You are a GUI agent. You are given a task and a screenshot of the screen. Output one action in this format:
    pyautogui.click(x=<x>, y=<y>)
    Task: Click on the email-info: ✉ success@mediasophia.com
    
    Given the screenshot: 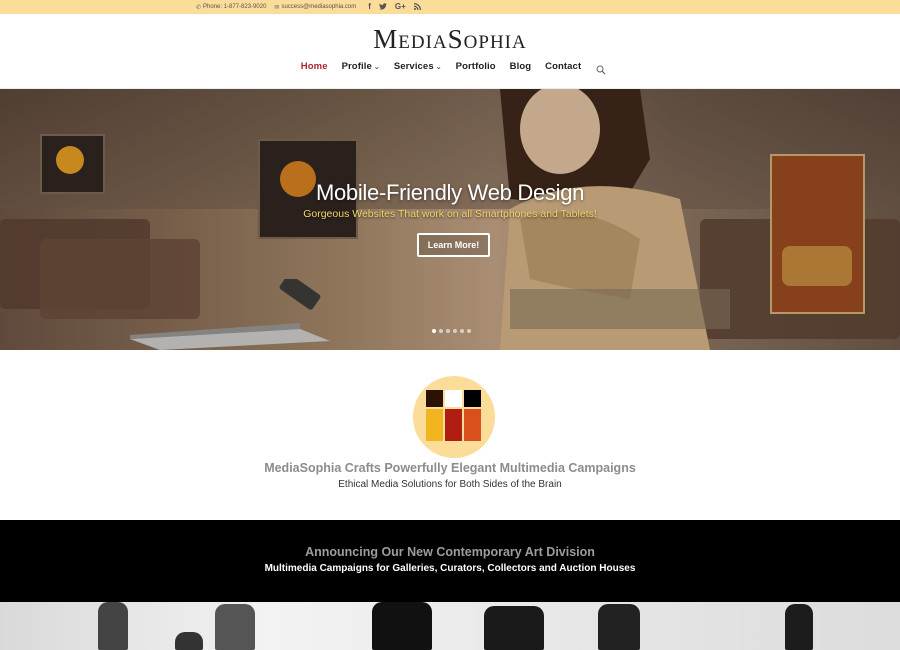 What is the action you would take?
    pyautogui.click(x=315, y=7)
    